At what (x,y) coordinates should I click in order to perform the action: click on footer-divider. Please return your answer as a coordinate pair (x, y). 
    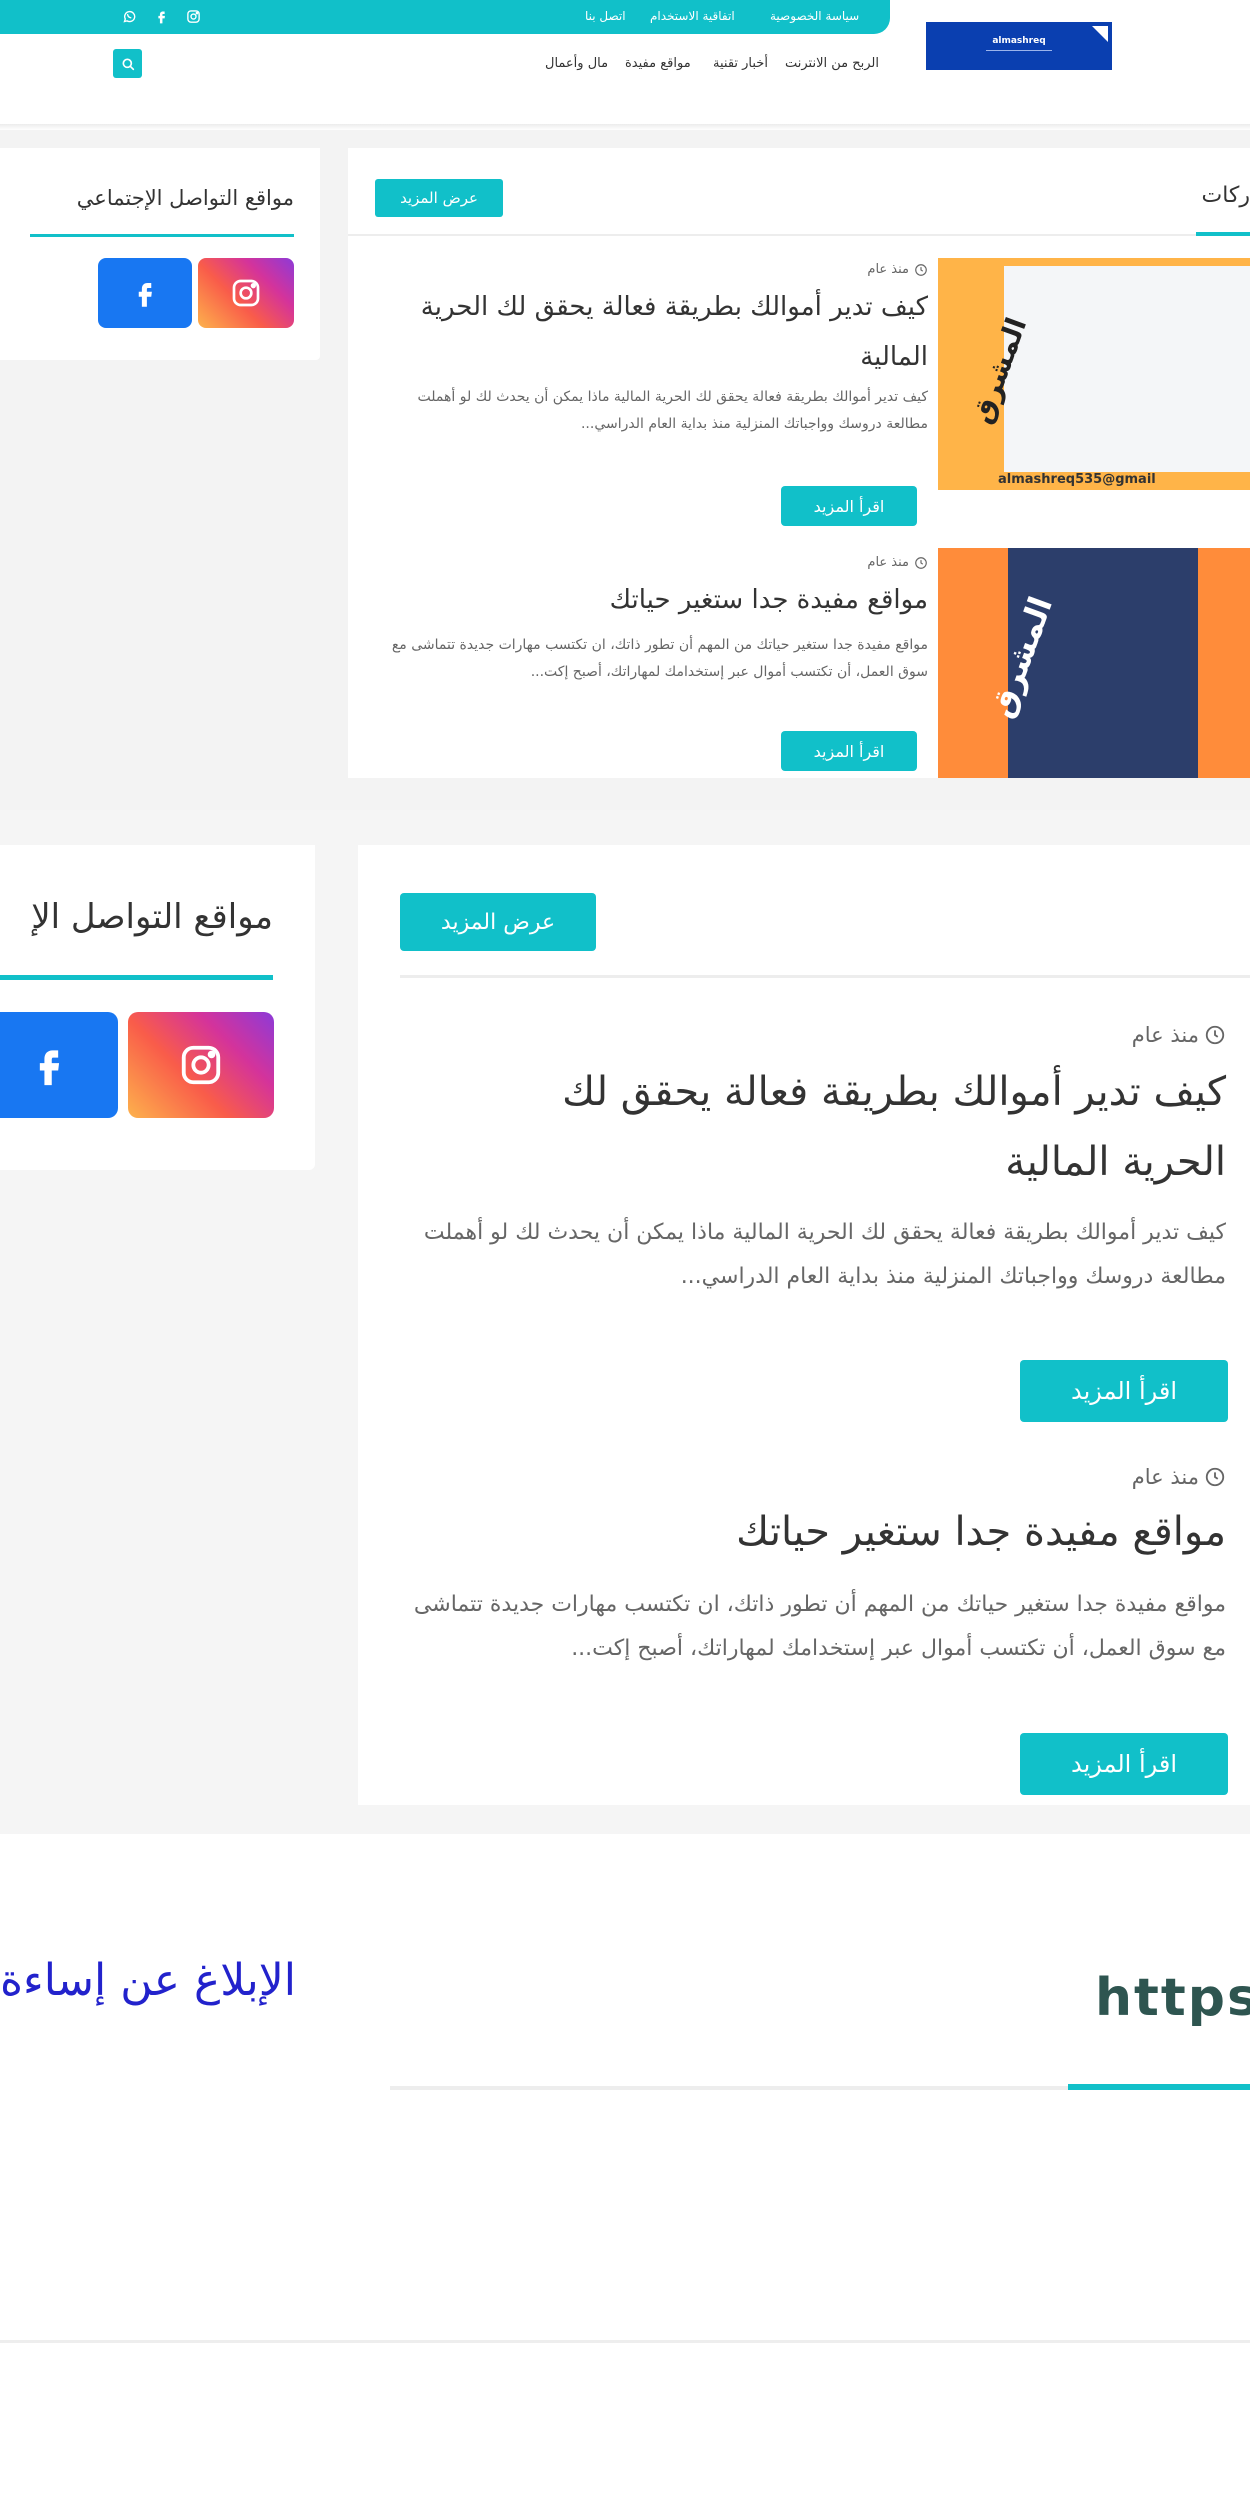
    Looking at the image, I should click on (729, 2088).